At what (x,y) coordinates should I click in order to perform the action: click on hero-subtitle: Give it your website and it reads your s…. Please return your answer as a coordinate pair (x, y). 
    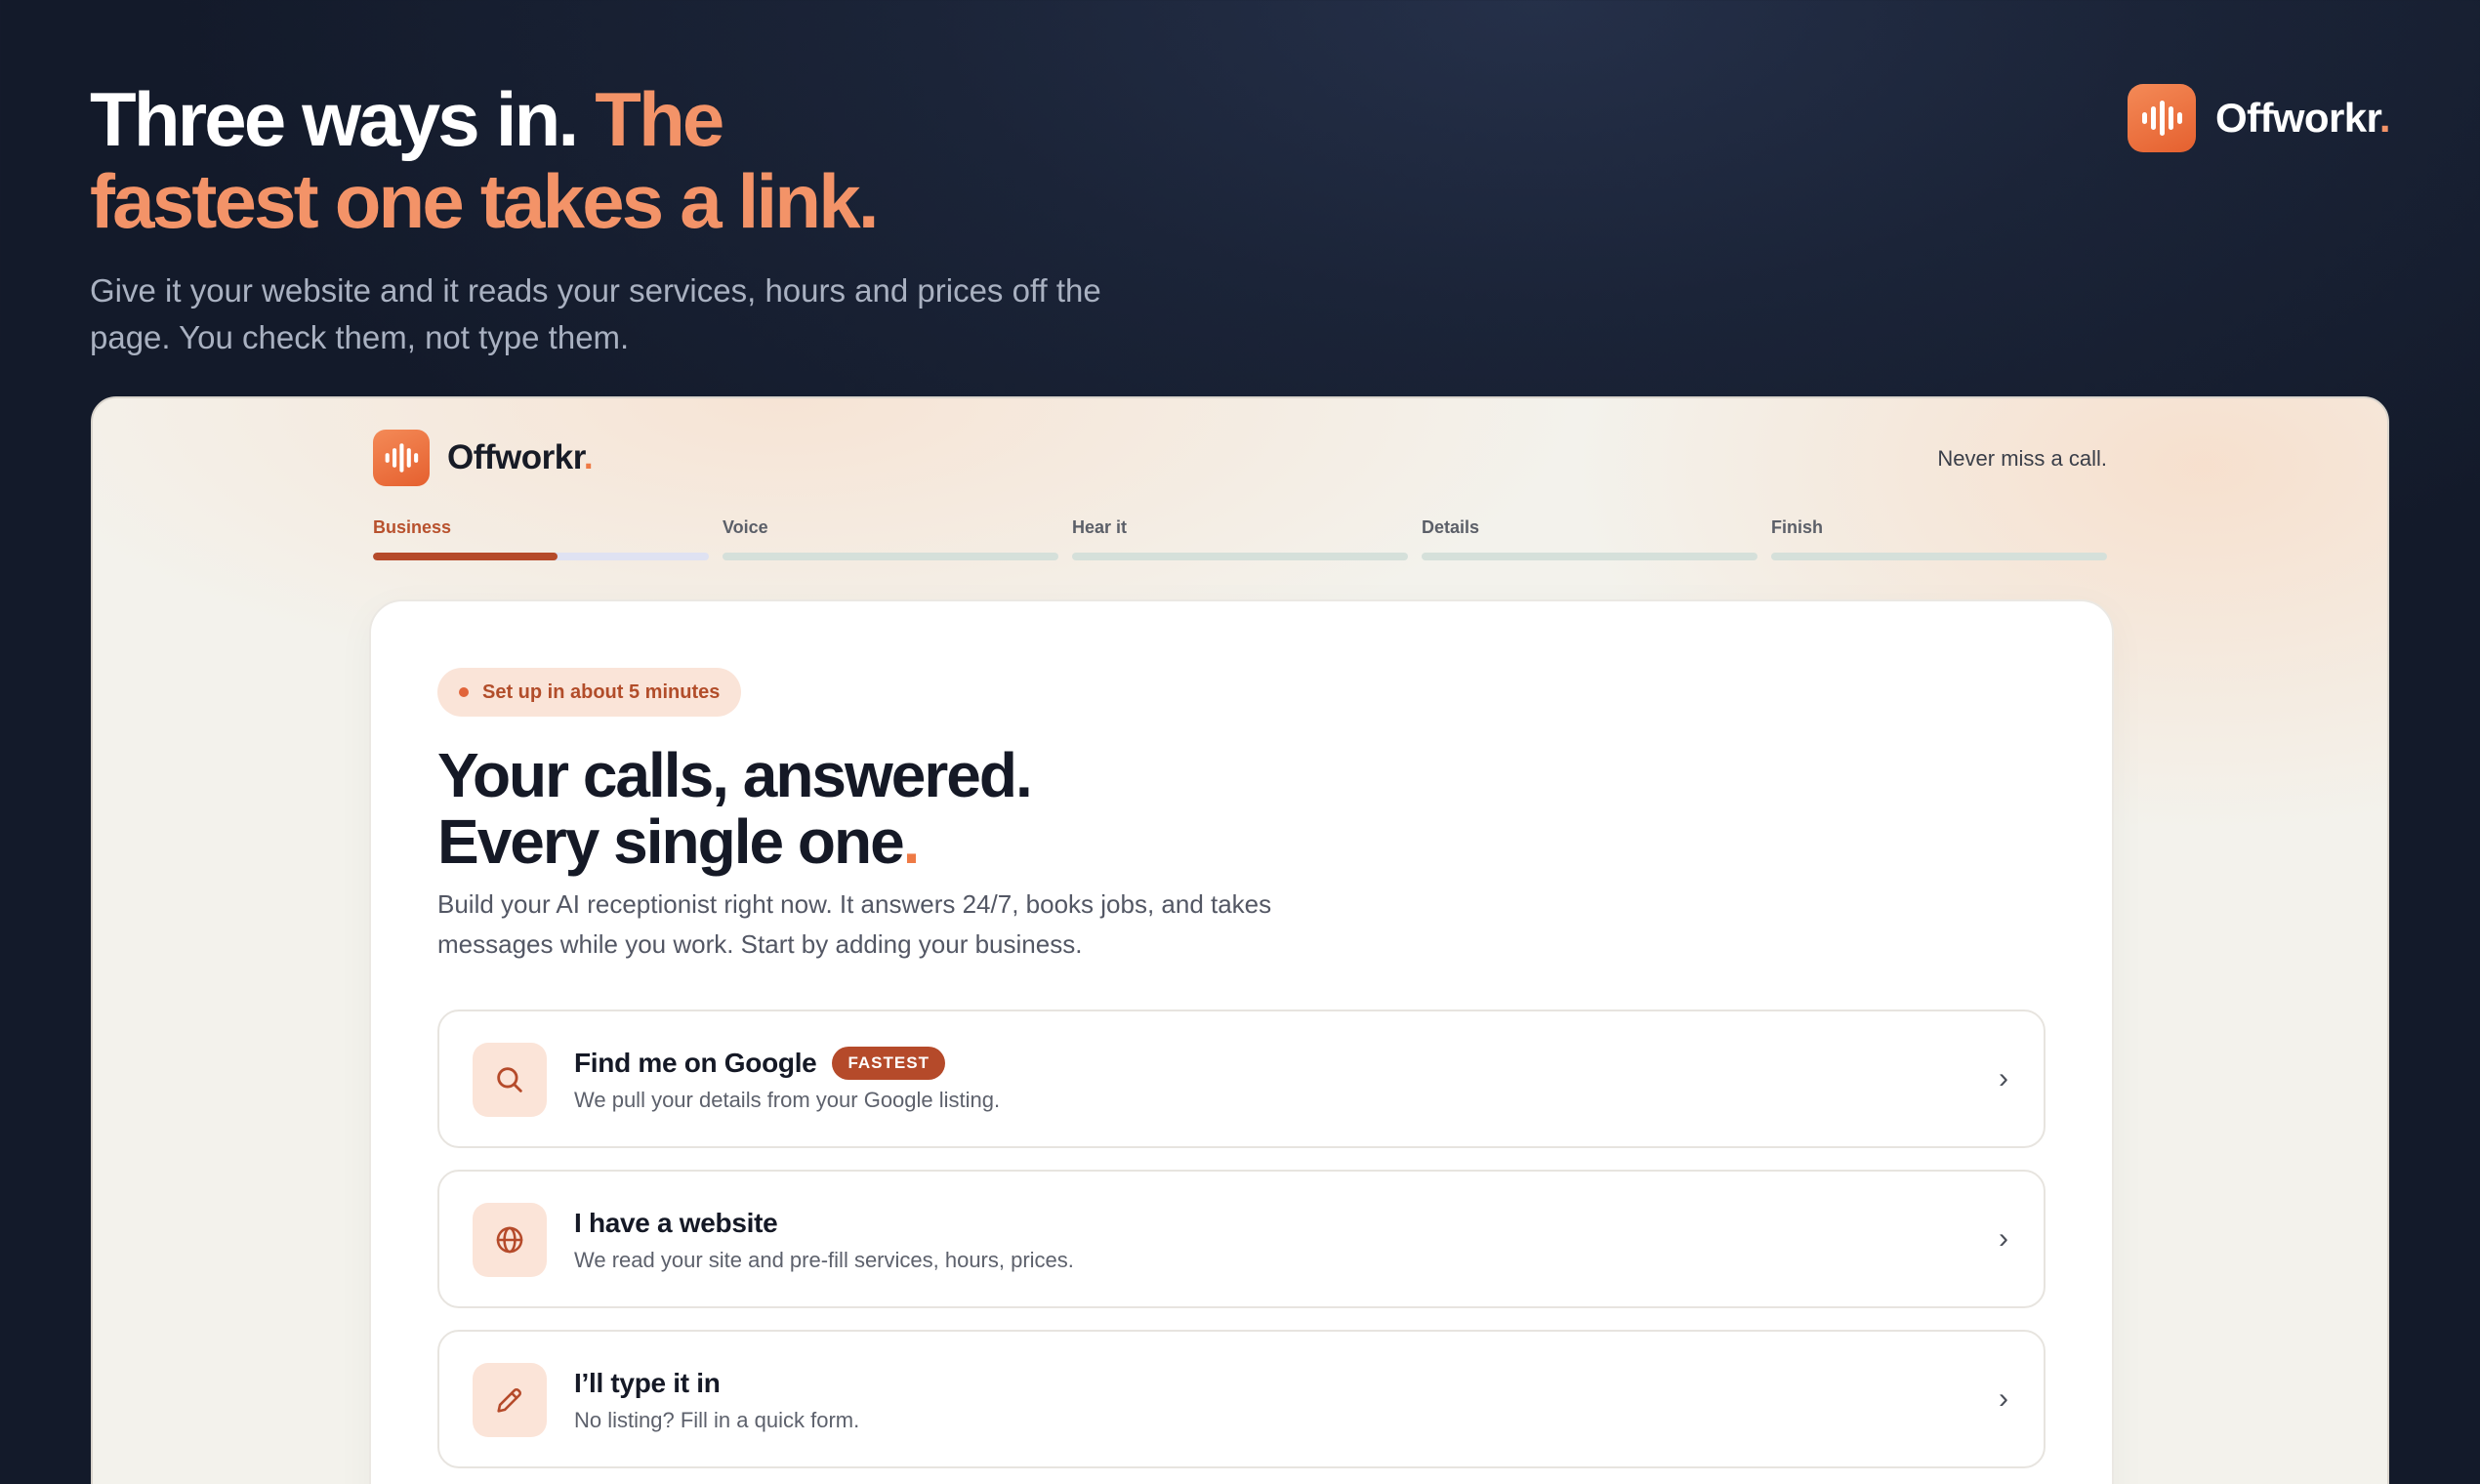
    Looking at the image, I should click on (595, 313).